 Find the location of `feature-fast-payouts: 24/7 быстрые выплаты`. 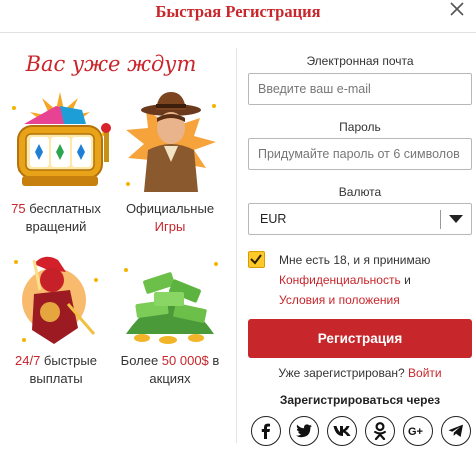

feature-fast-payouts: 24/7 быстрые выплаты is located at coordinates (56, 369).